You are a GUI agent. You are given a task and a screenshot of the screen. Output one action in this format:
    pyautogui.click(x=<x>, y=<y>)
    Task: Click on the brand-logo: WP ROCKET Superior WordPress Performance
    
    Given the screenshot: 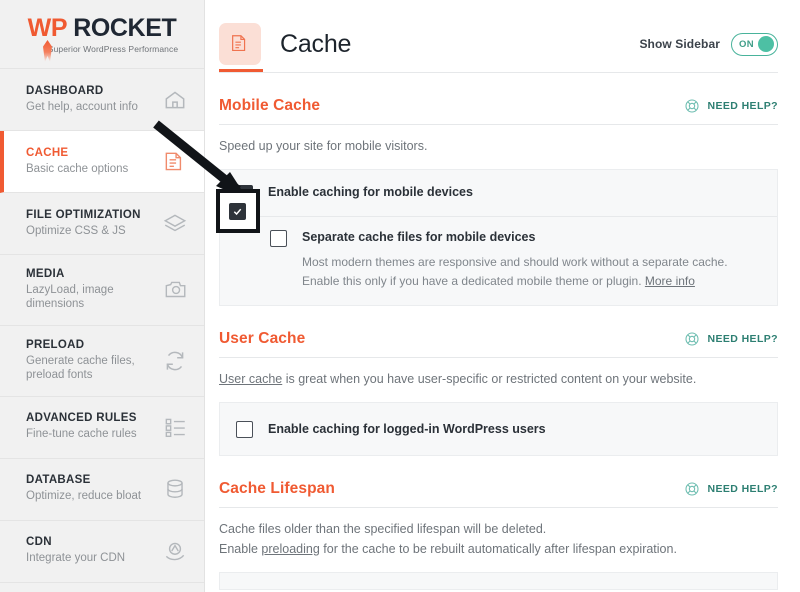 What is the action you would take?
    pyautogui.click(x=102, y=34)
    